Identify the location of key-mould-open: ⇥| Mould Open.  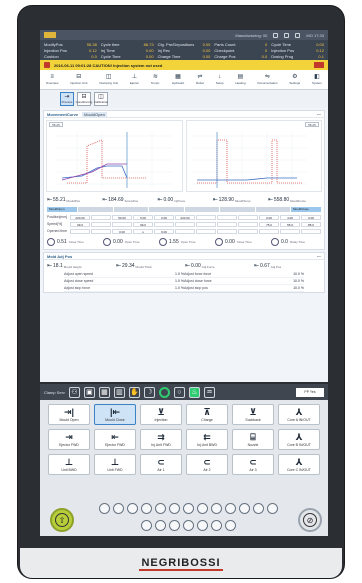
(69, 414).